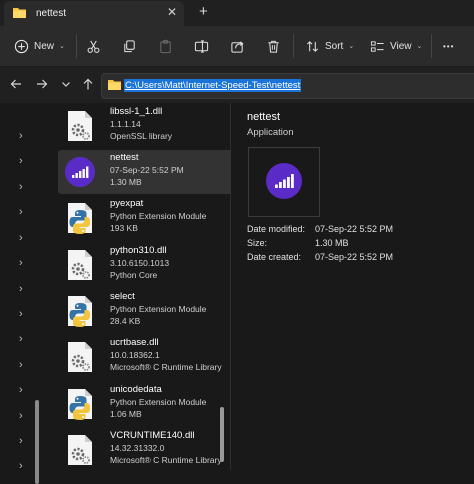 The width and height of the screenshot is (474, 484). I want to click on command-bar: New ⌄ Sort ⌄ View ⌄ •••, so click(237, 46).